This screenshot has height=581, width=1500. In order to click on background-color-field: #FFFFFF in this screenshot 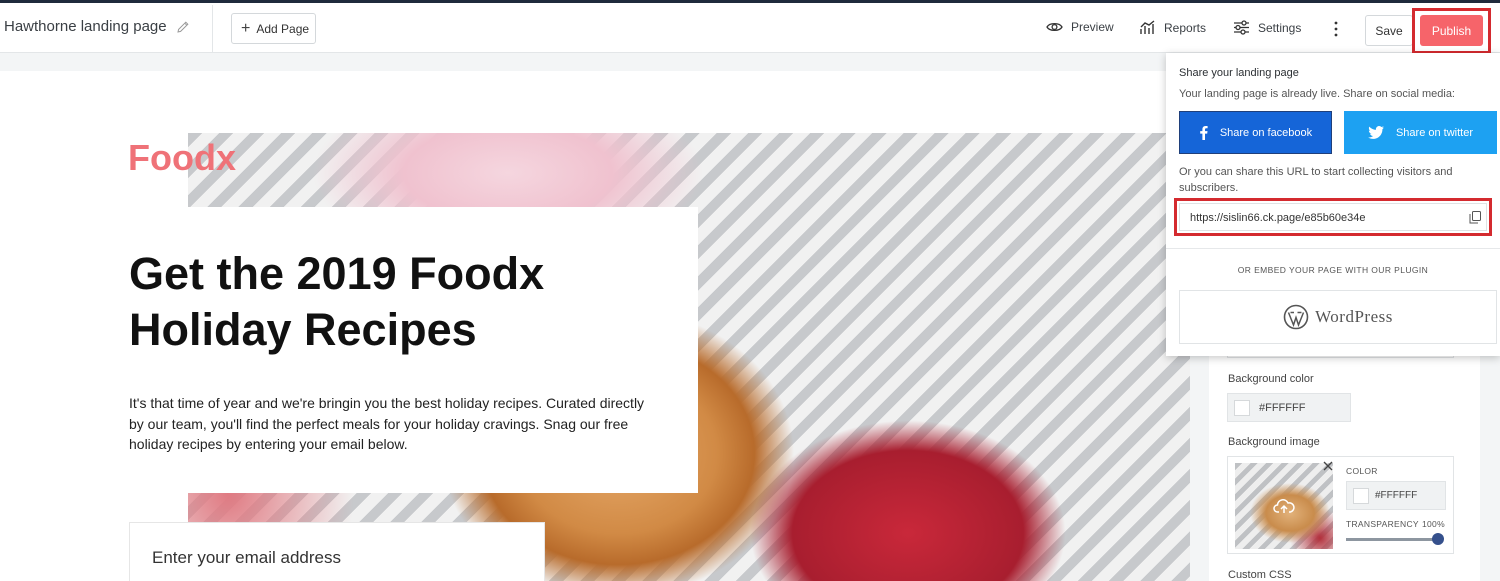, I will do `click(1289, 407)`.